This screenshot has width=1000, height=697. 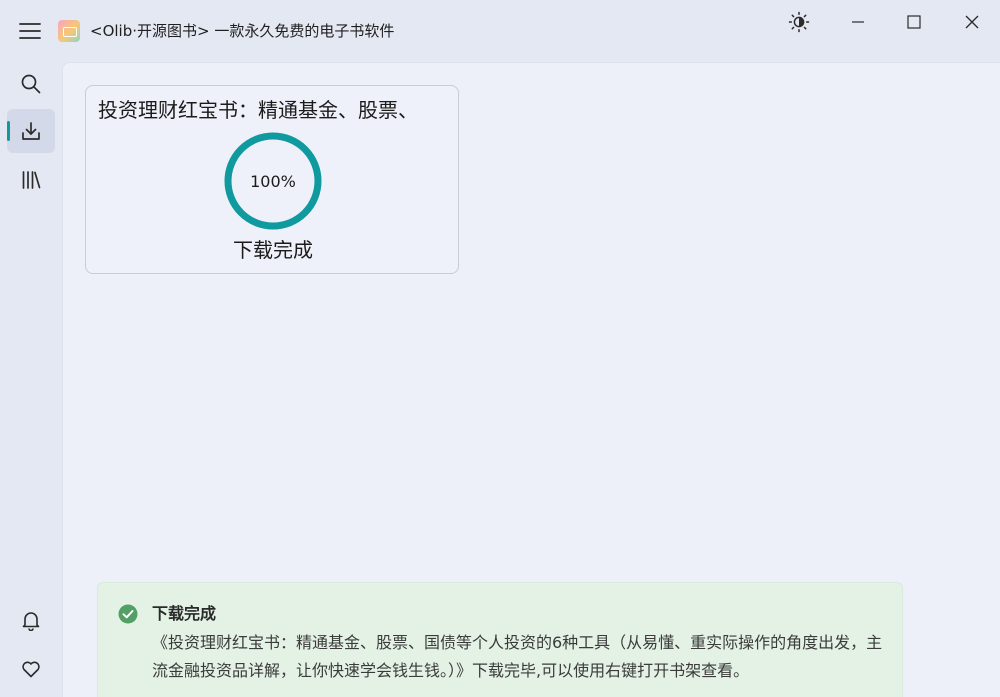 I want to click on bookshelf-icon, so click(x=31, y=180).